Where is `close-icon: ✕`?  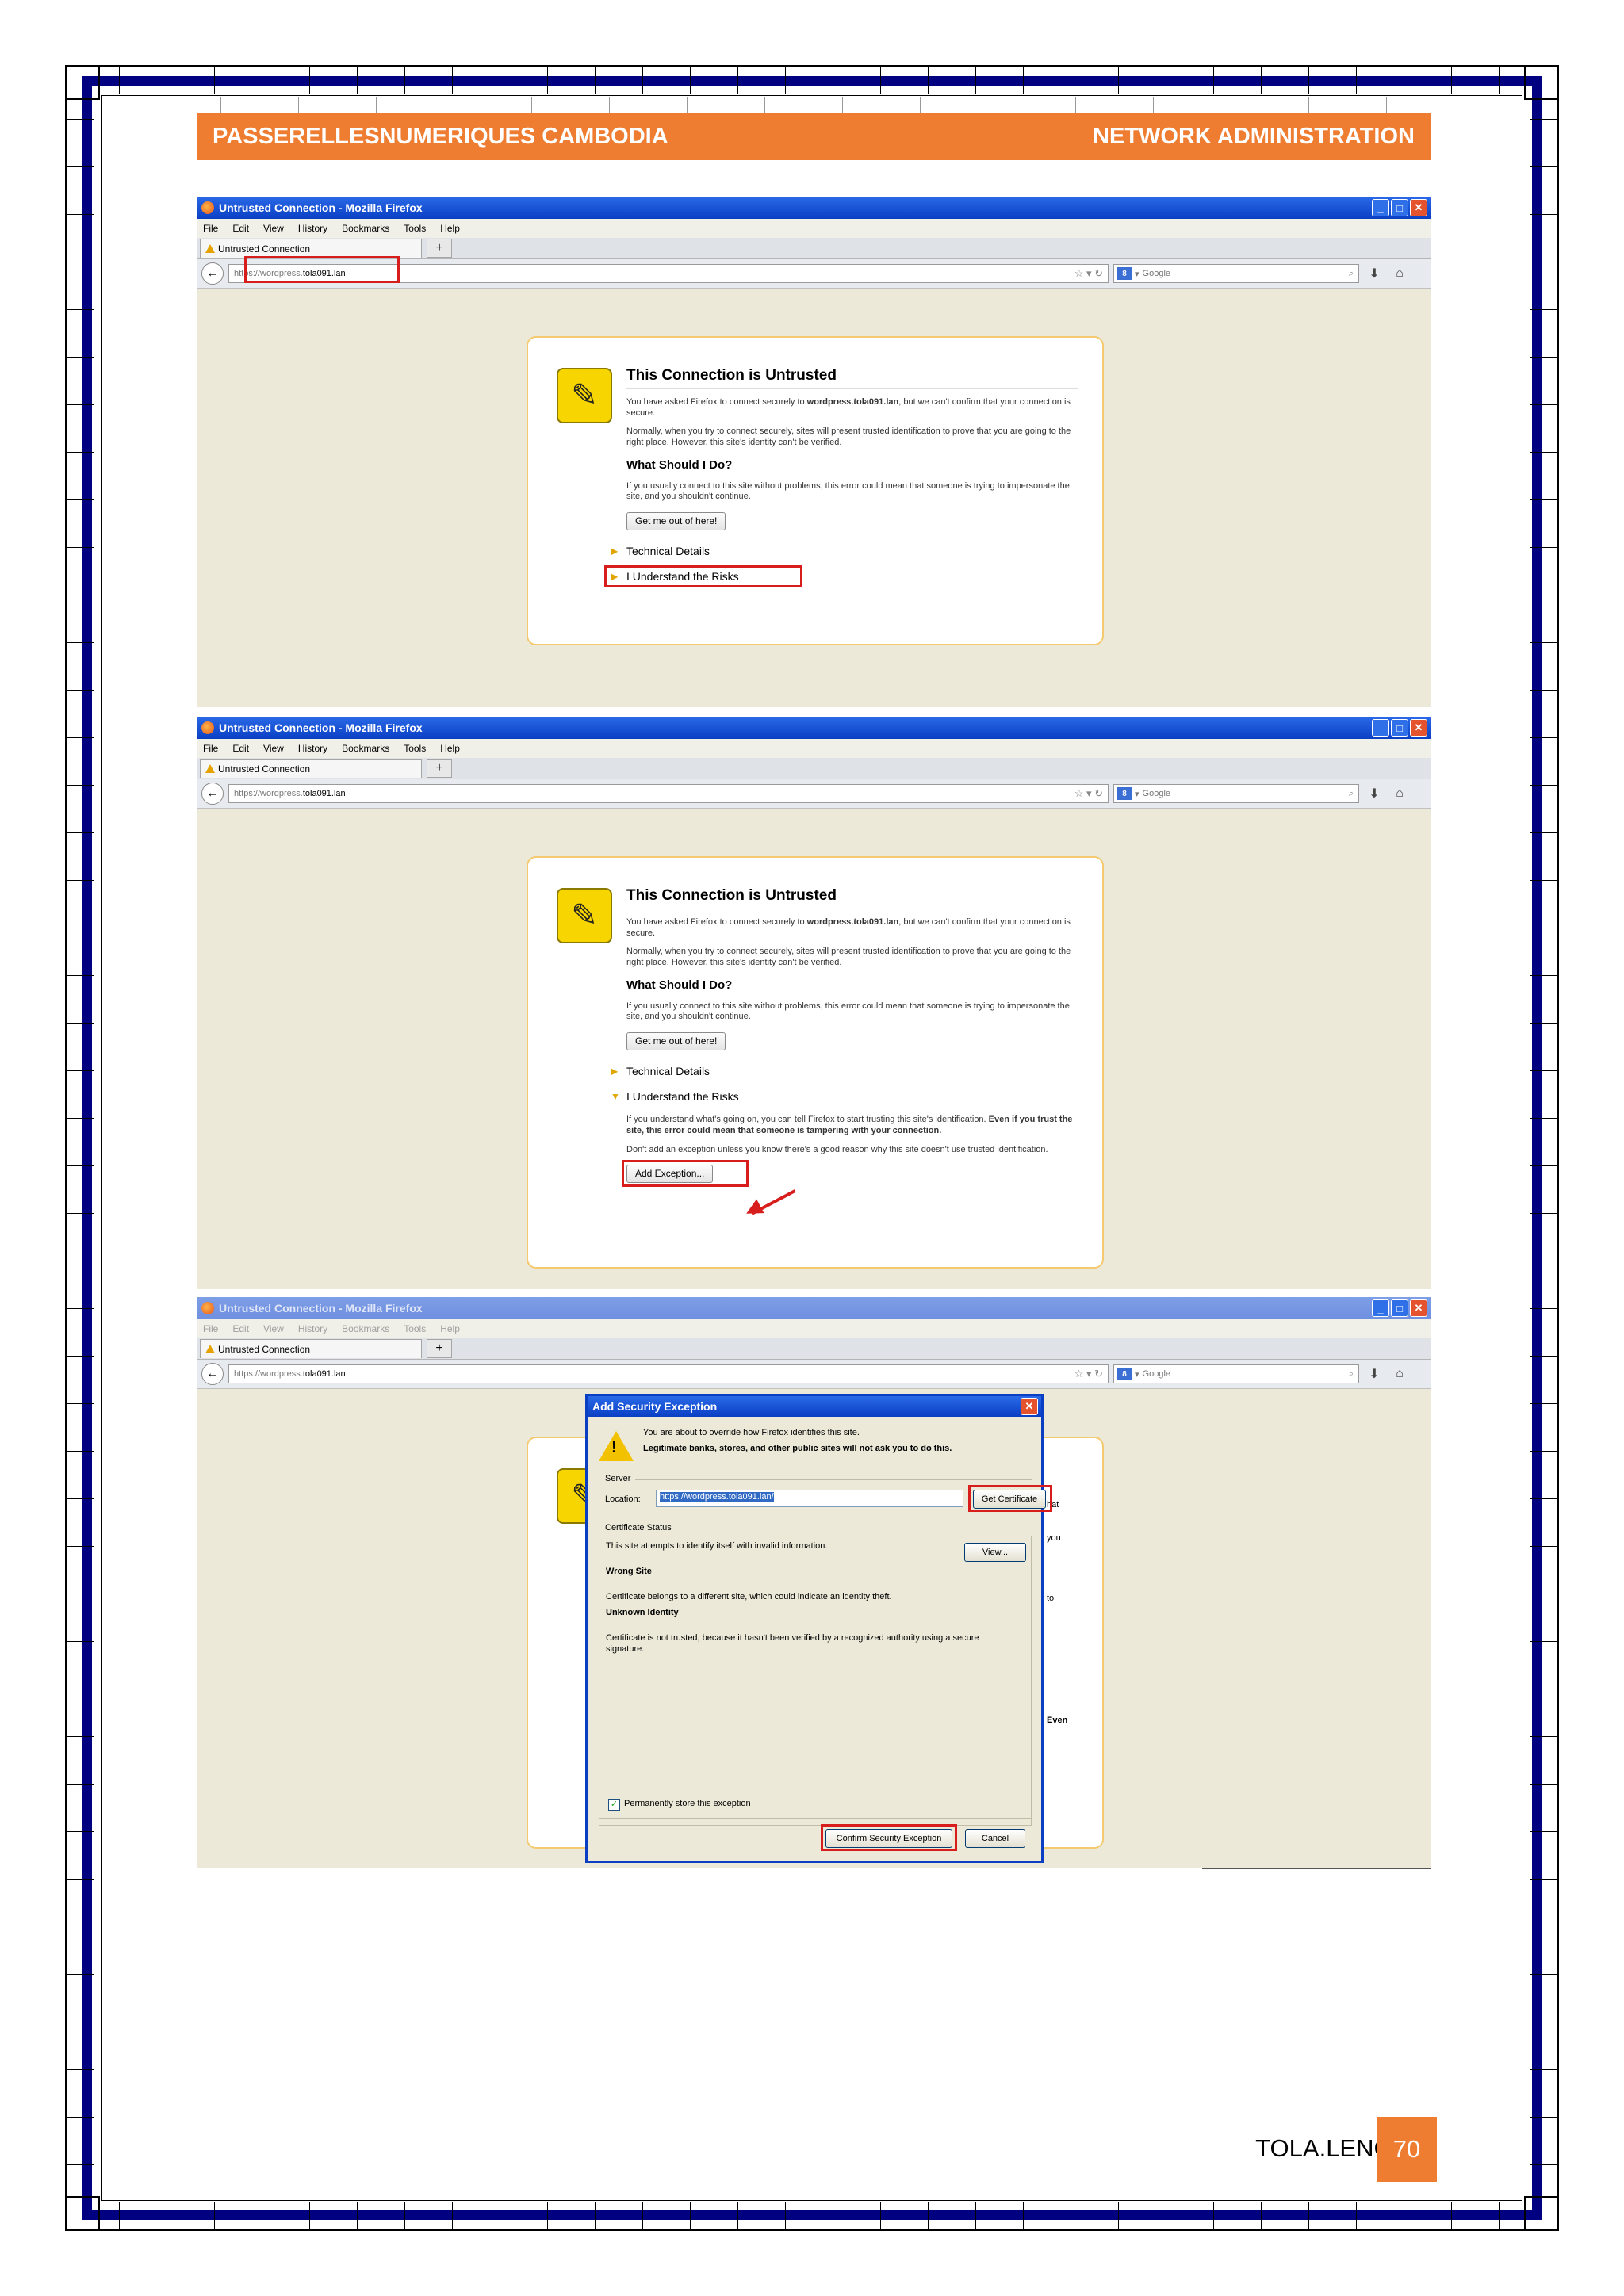
close-icon: ✕ is located at coordinates (1029, 1407).